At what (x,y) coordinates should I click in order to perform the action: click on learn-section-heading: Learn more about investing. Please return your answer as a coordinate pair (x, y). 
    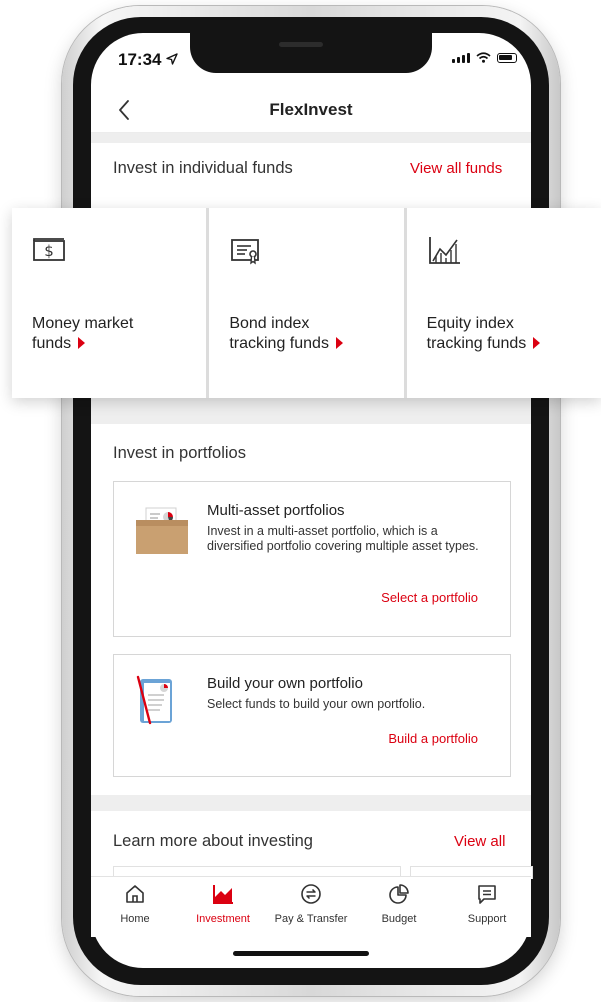
    Looking at the image, I should click on (213, 841).